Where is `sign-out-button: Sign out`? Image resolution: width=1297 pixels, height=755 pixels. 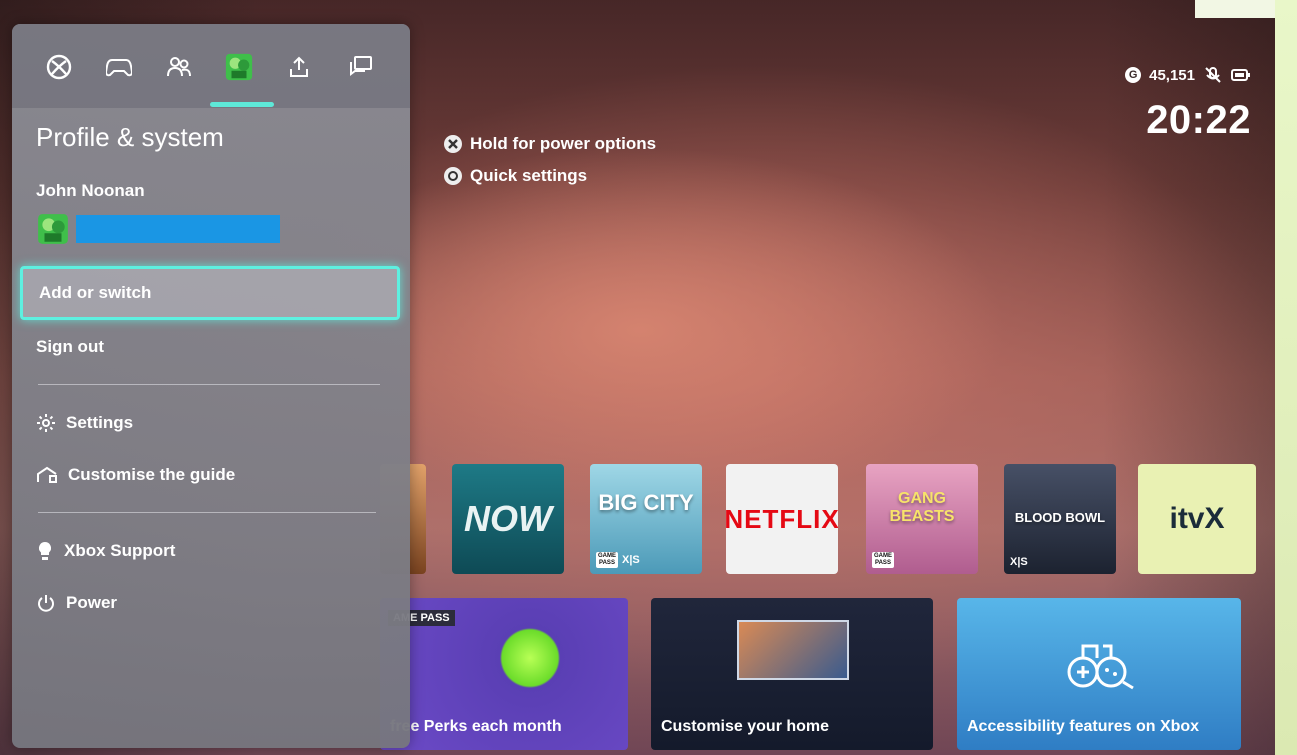
sign-out-button: Sign out is located at coordinates (210, 347).